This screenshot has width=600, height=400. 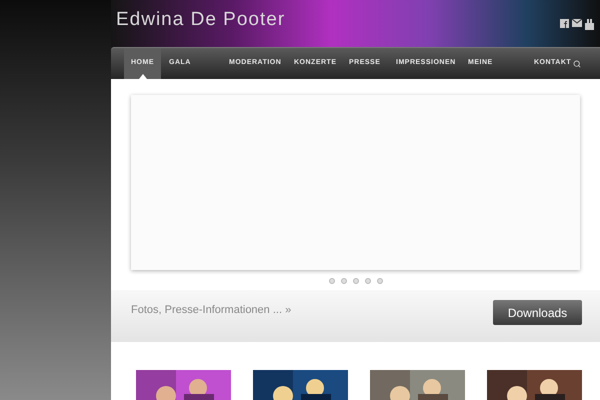 What do you see at coordinates (564, 23) in the screenshot?
I see `facebook-icon` at bounding box center [564, 23].